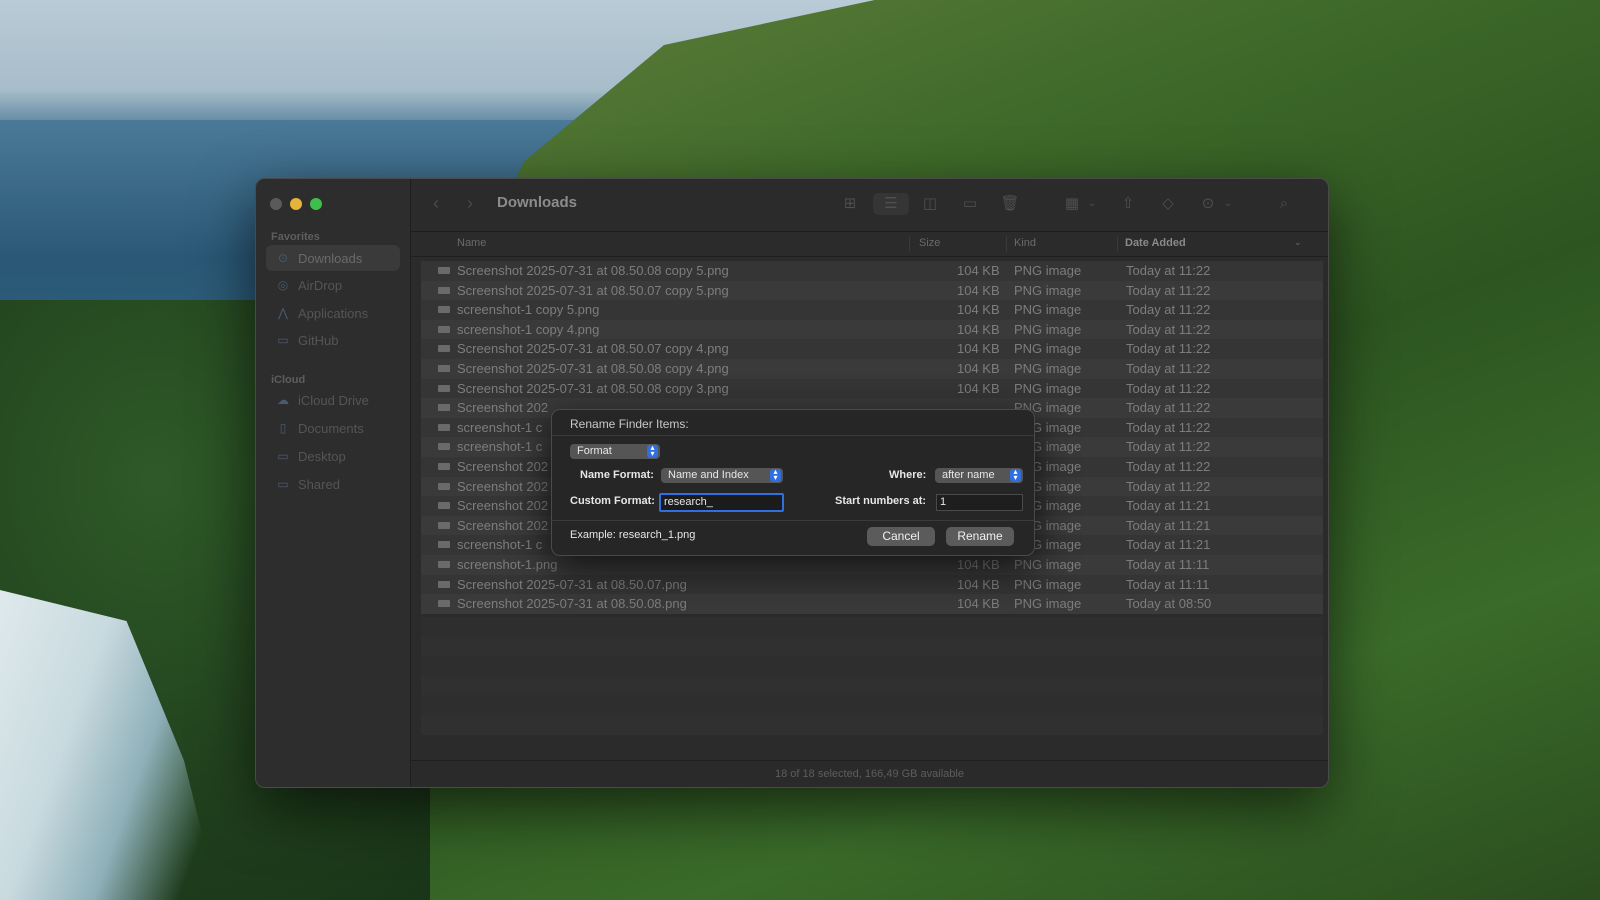 This screenshot has height=900, width=1600. I want to click on sidebar-item-downloads: ⊙ Downloads, so click(333, 258).